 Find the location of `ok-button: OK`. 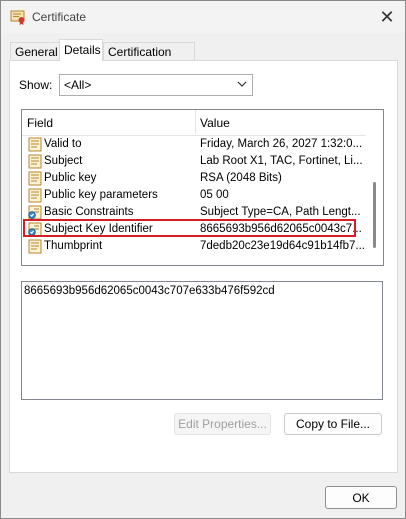

ok-button: OK is located at coordinates (361, 497).